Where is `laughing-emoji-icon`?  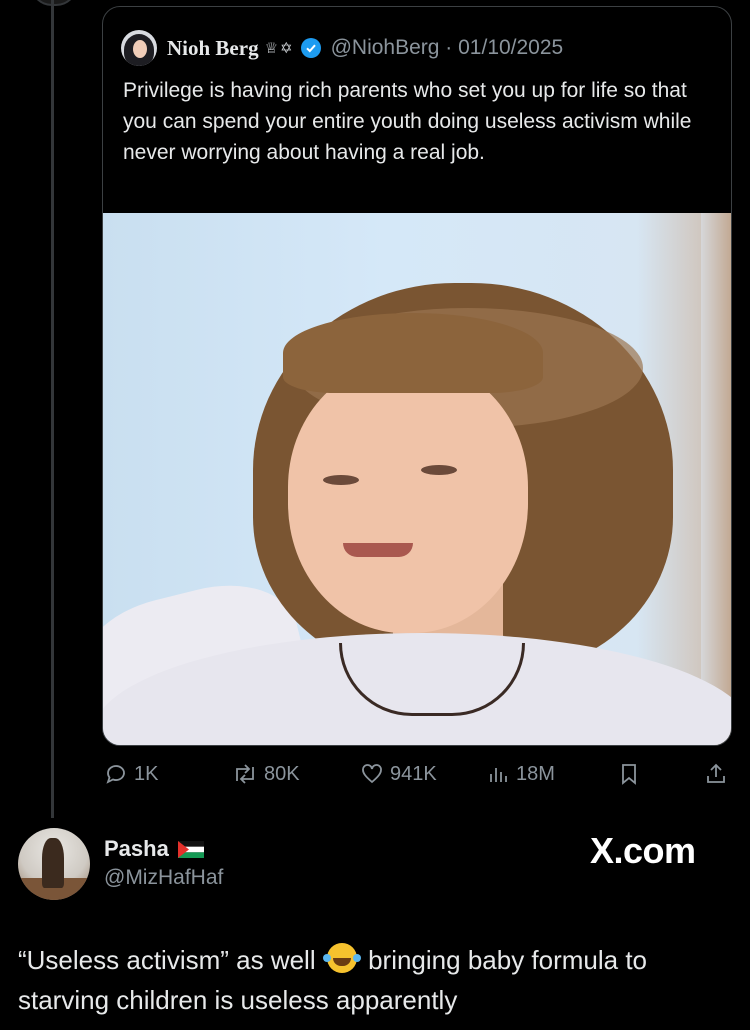 laughing-emoji-icon is located at coordinates (339, 958).